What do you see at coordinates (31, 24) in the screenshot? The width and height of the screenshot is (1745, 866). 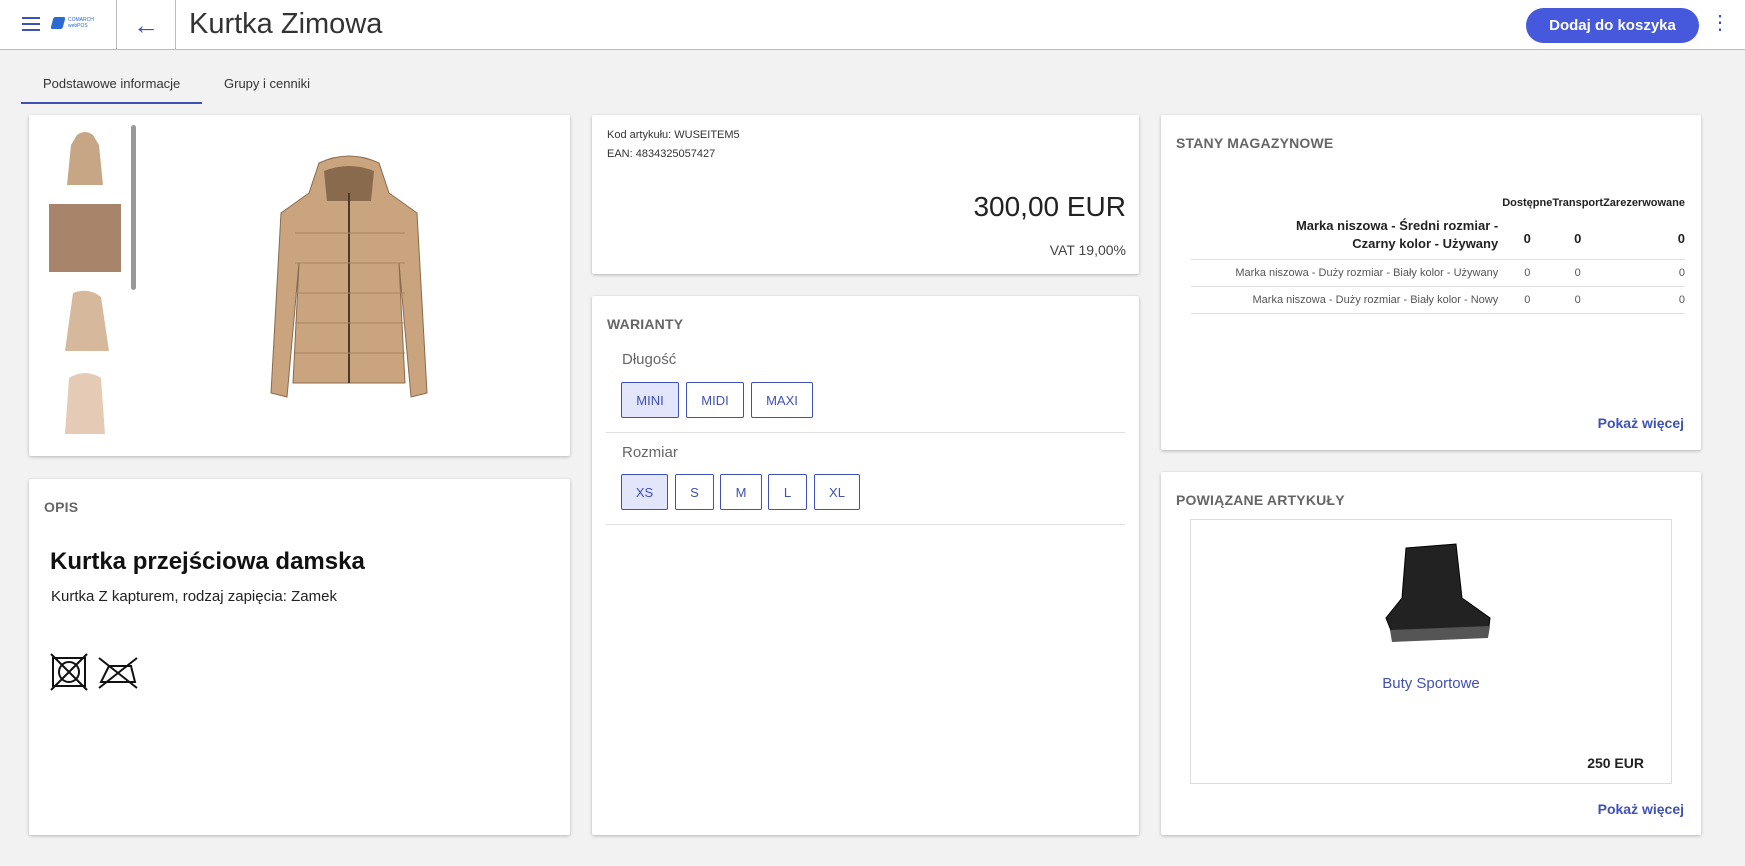 I see `menu-icon` at bounding box center [31, 24].